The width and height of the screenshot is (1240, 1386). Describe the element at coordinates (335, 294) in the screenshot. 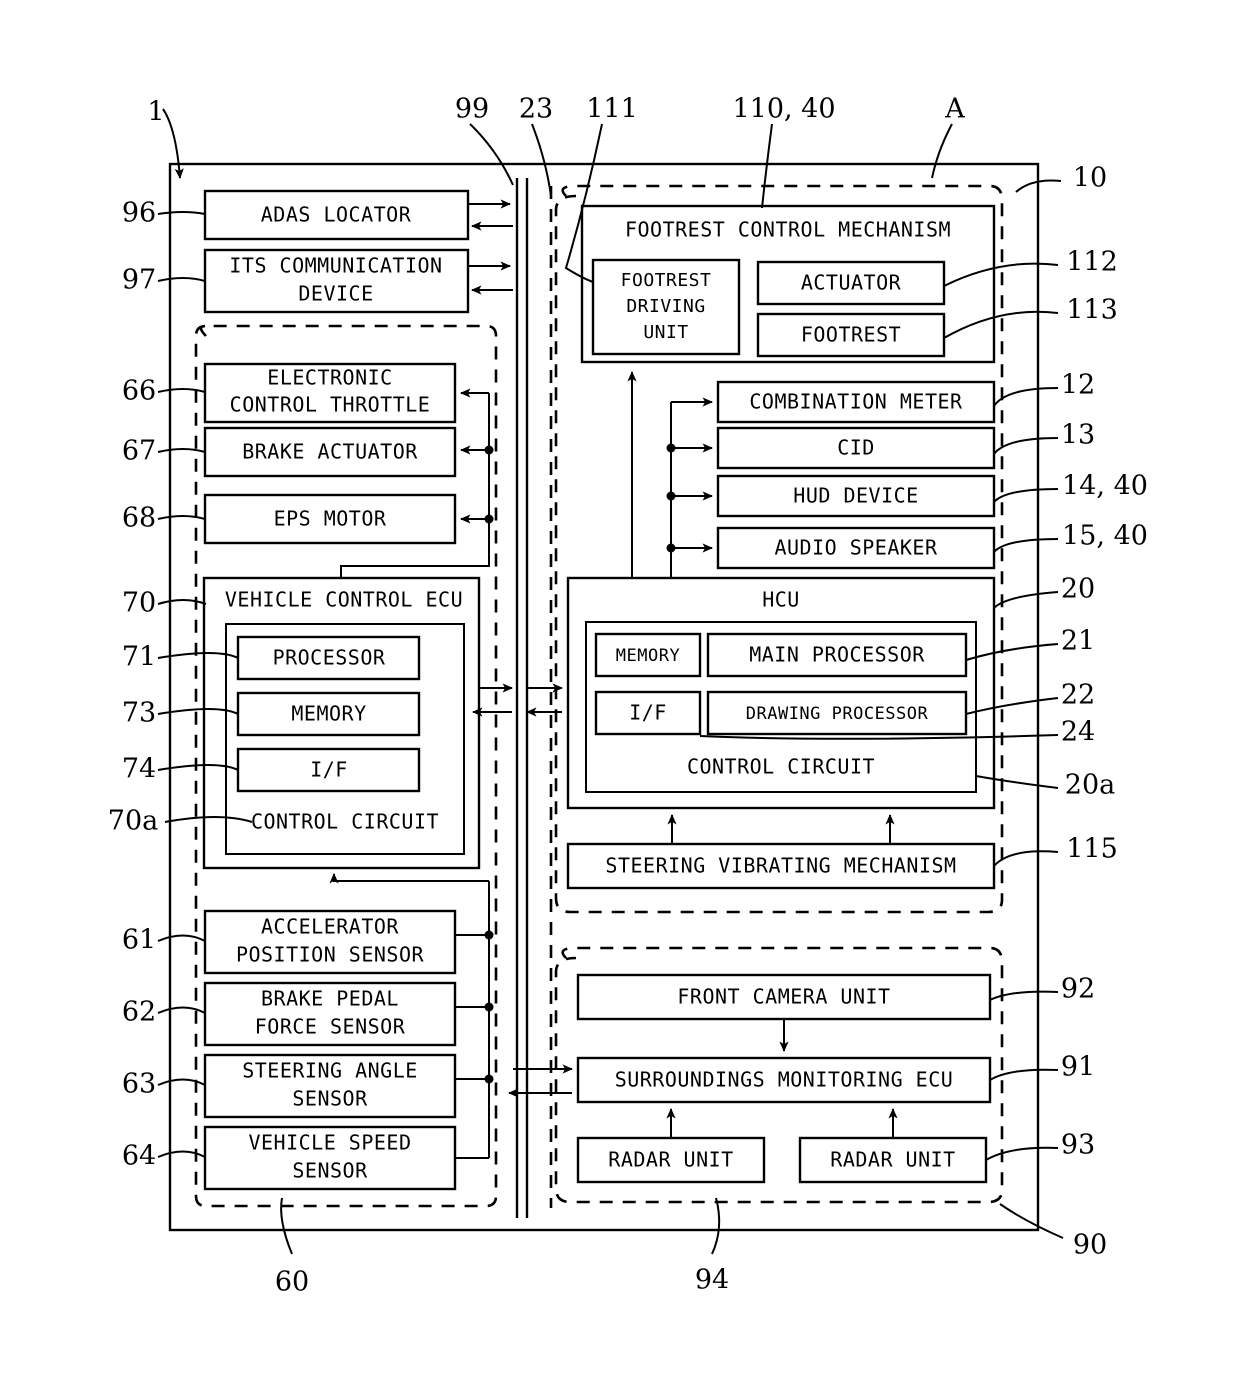

I see `its-communication-device-label-2: DEVICE` at that location.